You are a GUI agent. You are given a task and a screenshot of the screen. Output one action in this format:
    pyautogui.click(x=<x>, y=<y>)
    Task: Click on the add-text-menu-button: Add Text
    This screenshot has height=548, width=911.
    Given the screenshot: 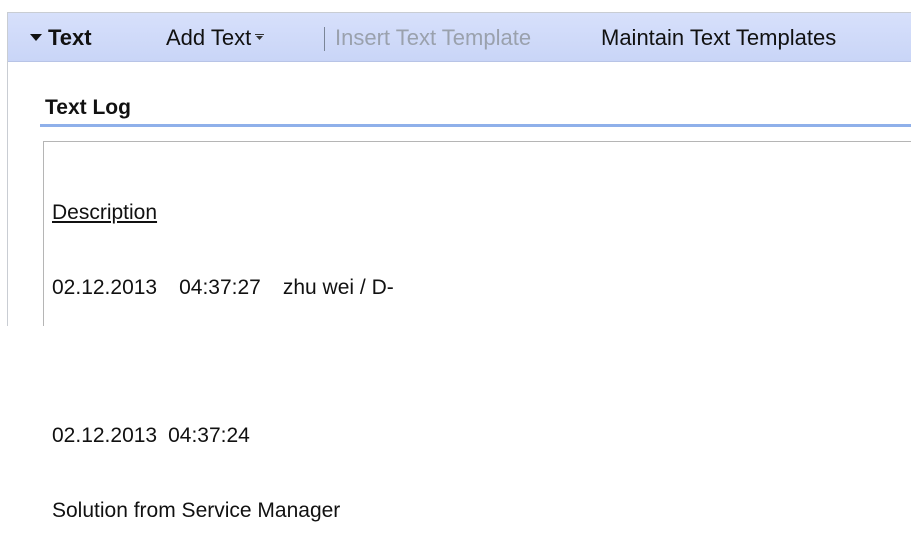 What is the action you would take?
    pyautogui.click(x=215, y=38)
    